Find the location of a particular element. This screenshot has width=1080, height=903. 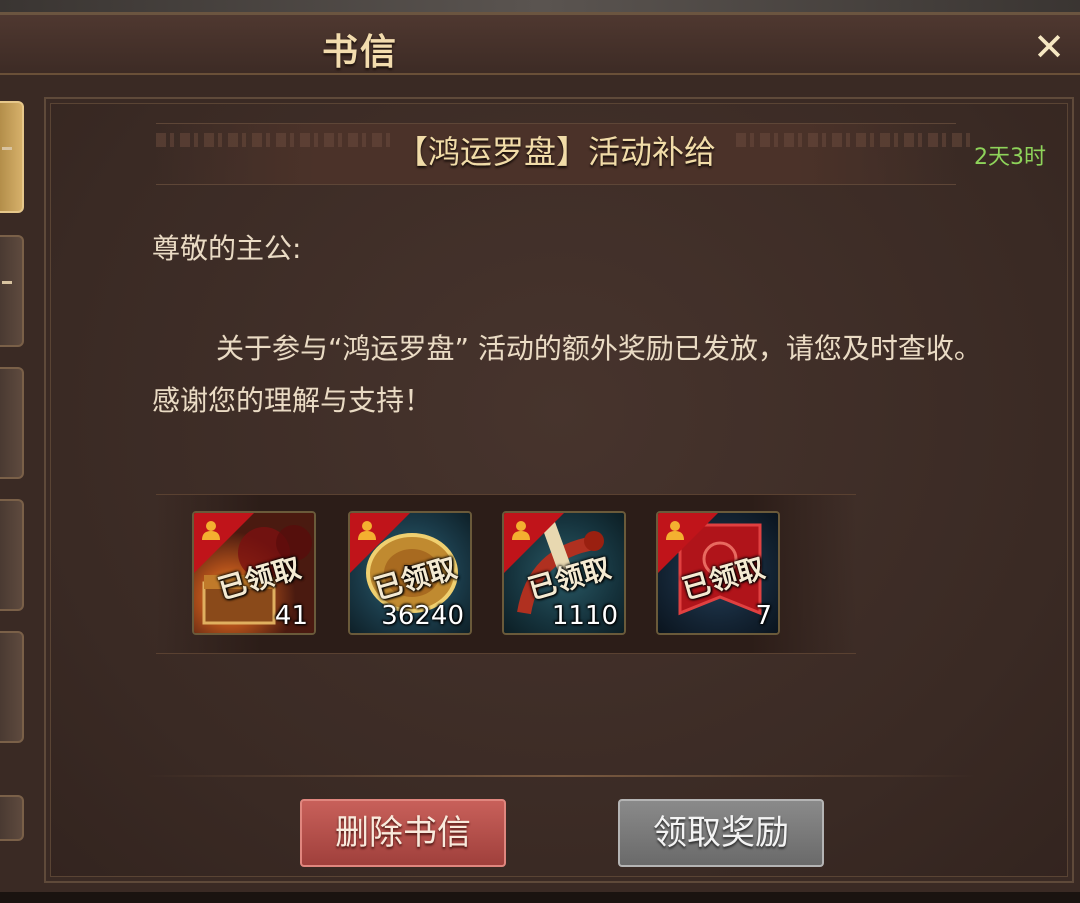

close-icon: ✕ is located at coordinates (1049, 48).